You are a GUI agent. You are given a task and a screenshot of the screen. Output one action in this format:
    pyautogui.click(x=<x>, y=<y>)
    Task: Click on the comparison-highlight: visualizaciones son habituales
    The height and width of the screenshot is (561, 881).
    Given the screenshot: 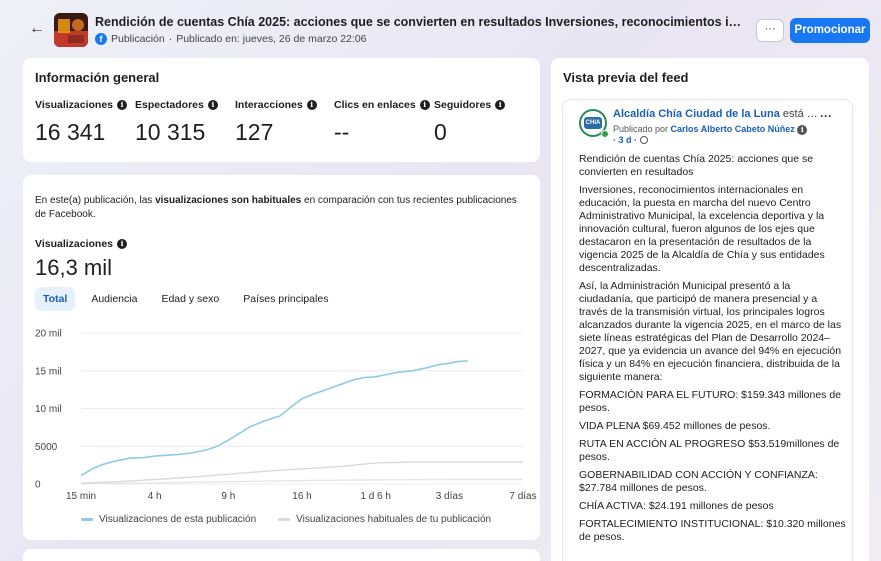 What is the action you would take?
    pyautogui.click(x=228, y=200)
    